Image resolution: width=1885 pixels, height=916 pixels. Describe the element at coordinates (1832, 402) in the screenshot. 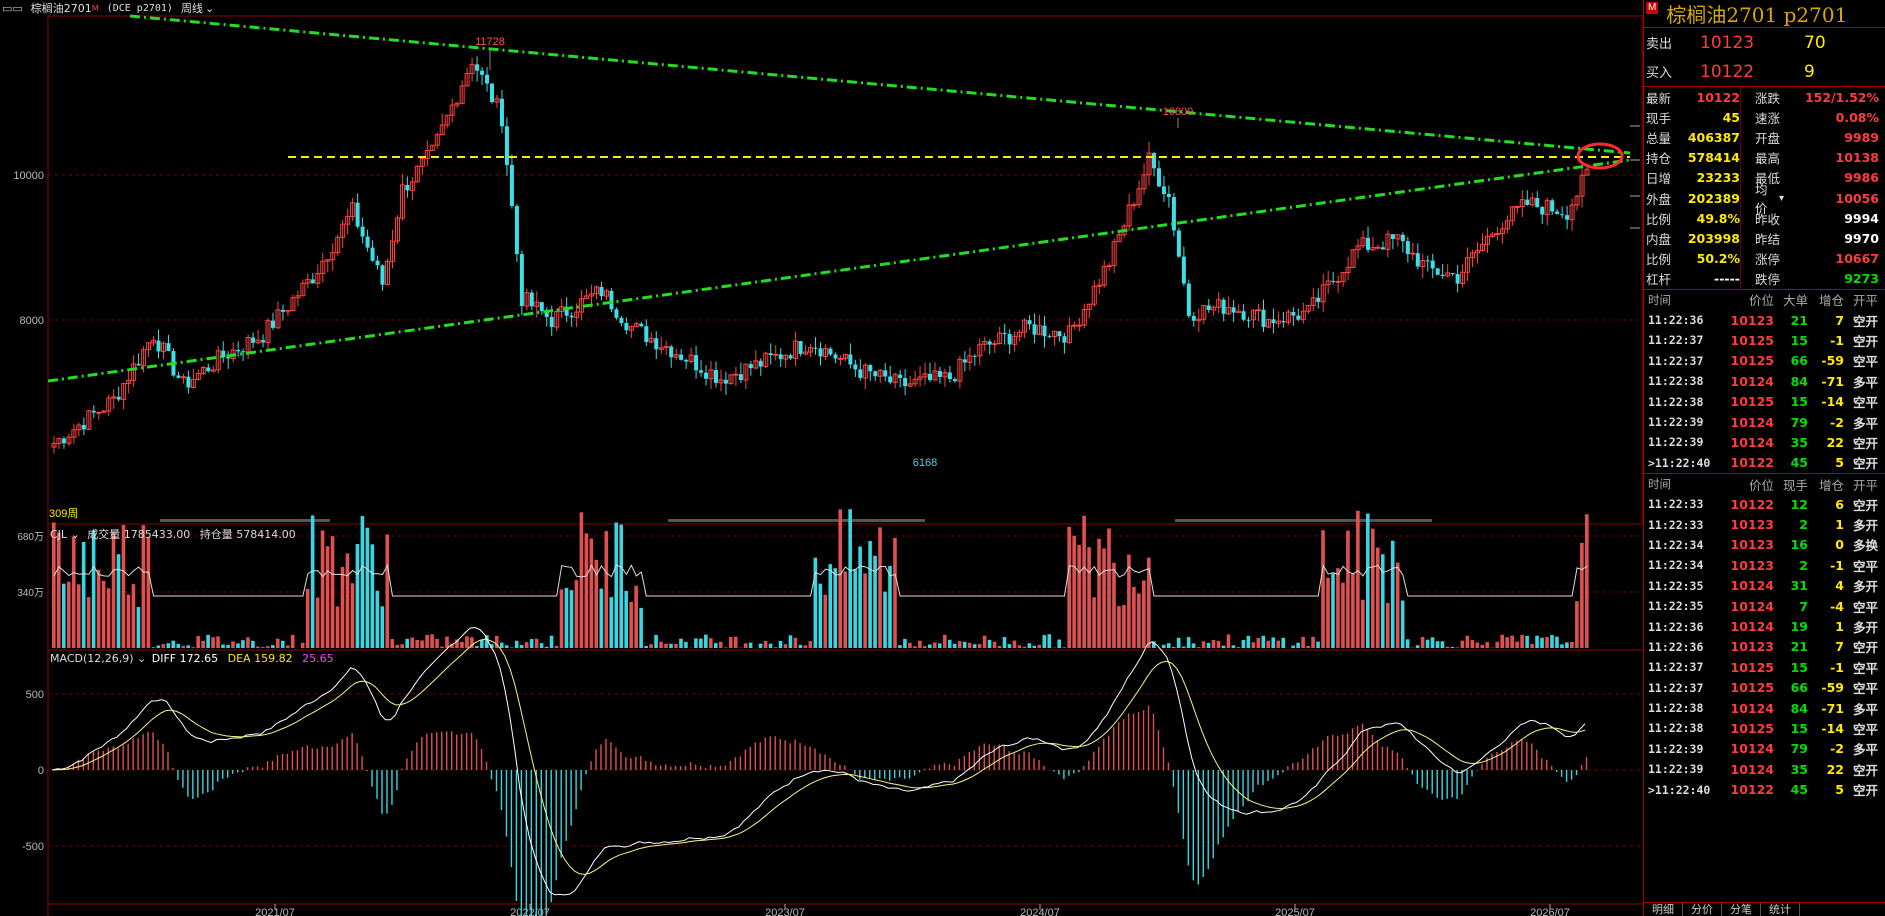

I see `tick-cell: -14` at that location.